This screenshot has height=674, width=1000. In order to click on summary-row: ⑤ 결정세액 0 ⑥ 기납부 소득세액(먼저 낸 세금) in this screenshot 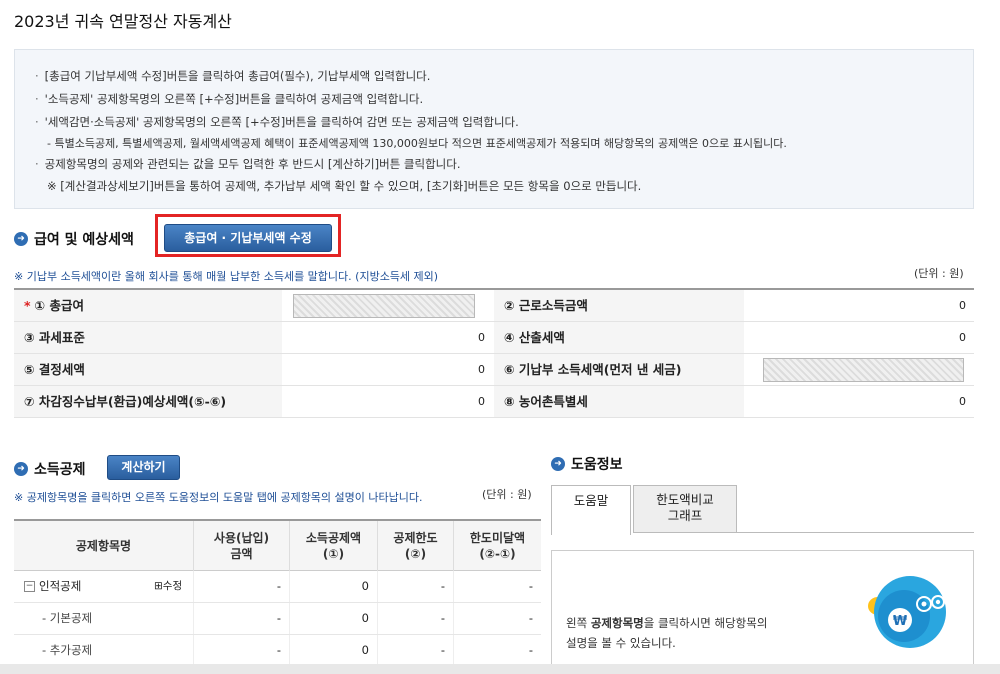, I will do `click(494, 370)`.